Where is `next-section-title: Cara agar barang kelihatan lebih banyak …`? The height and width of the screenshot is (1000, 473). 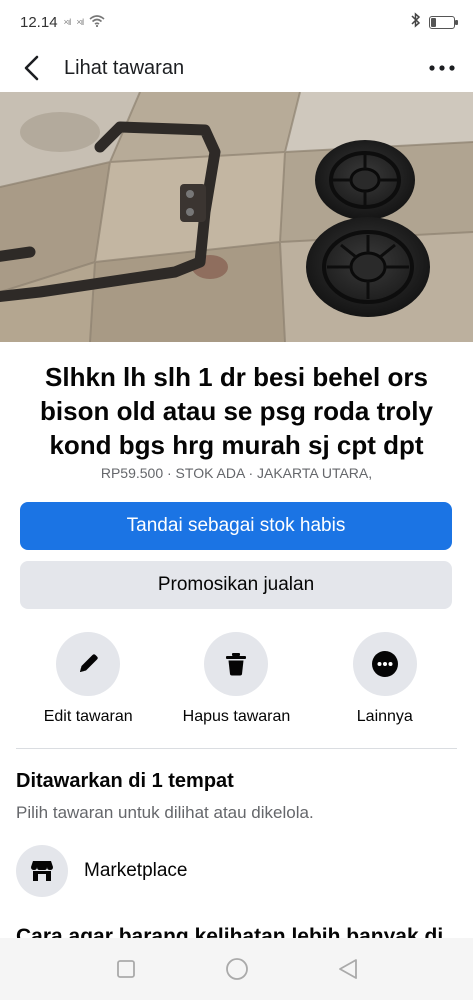 next-section-title: Cara agar barang kelihatan lebih banyak … is located at coordinates (236, 931).